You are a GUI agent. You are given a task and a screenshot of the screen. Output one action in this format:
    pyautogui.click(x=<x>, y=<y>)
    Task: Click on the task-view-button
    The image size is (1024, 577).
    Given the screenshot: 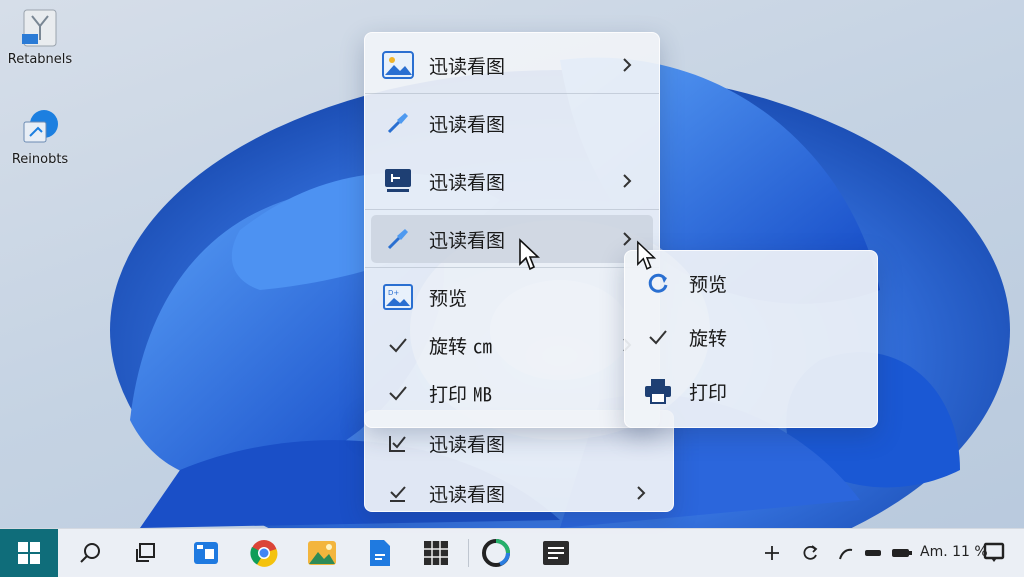 What is the action you would take?
    pyautogui.click(x=146, y=553)
    